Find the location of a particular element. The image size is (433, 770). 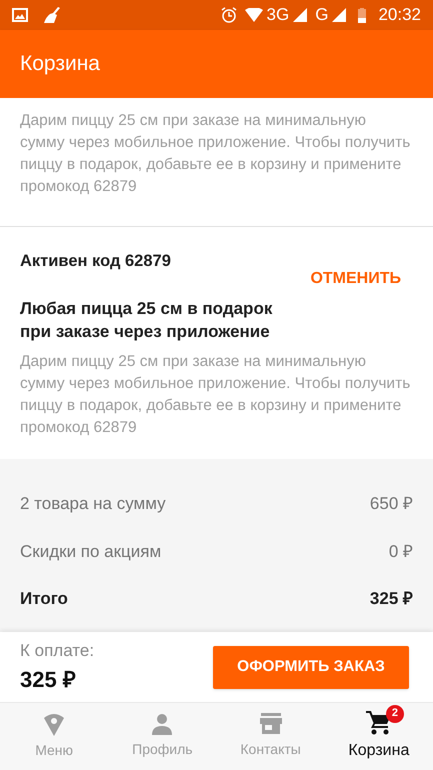

promo-title: Любая пицца 25 см в подарок при заказе через приложение is located at coordinates (147, 320).